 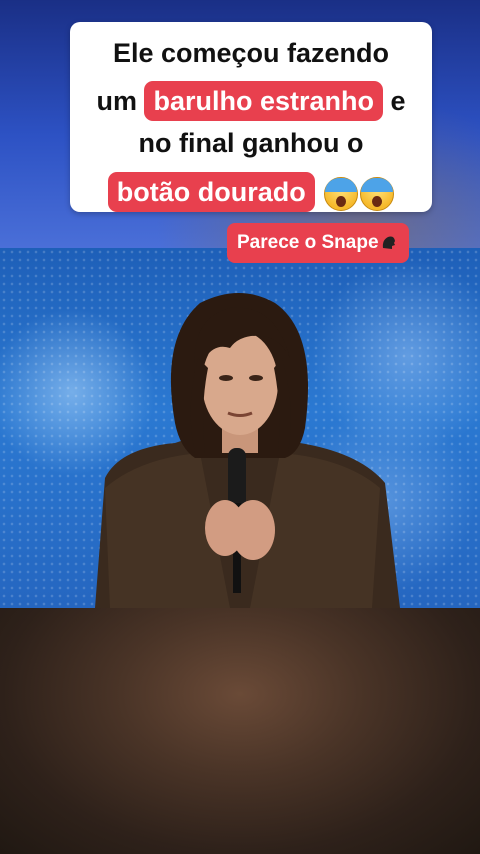 I want to click on snape-label: Parece o Snape, so click(x=318, y=243).